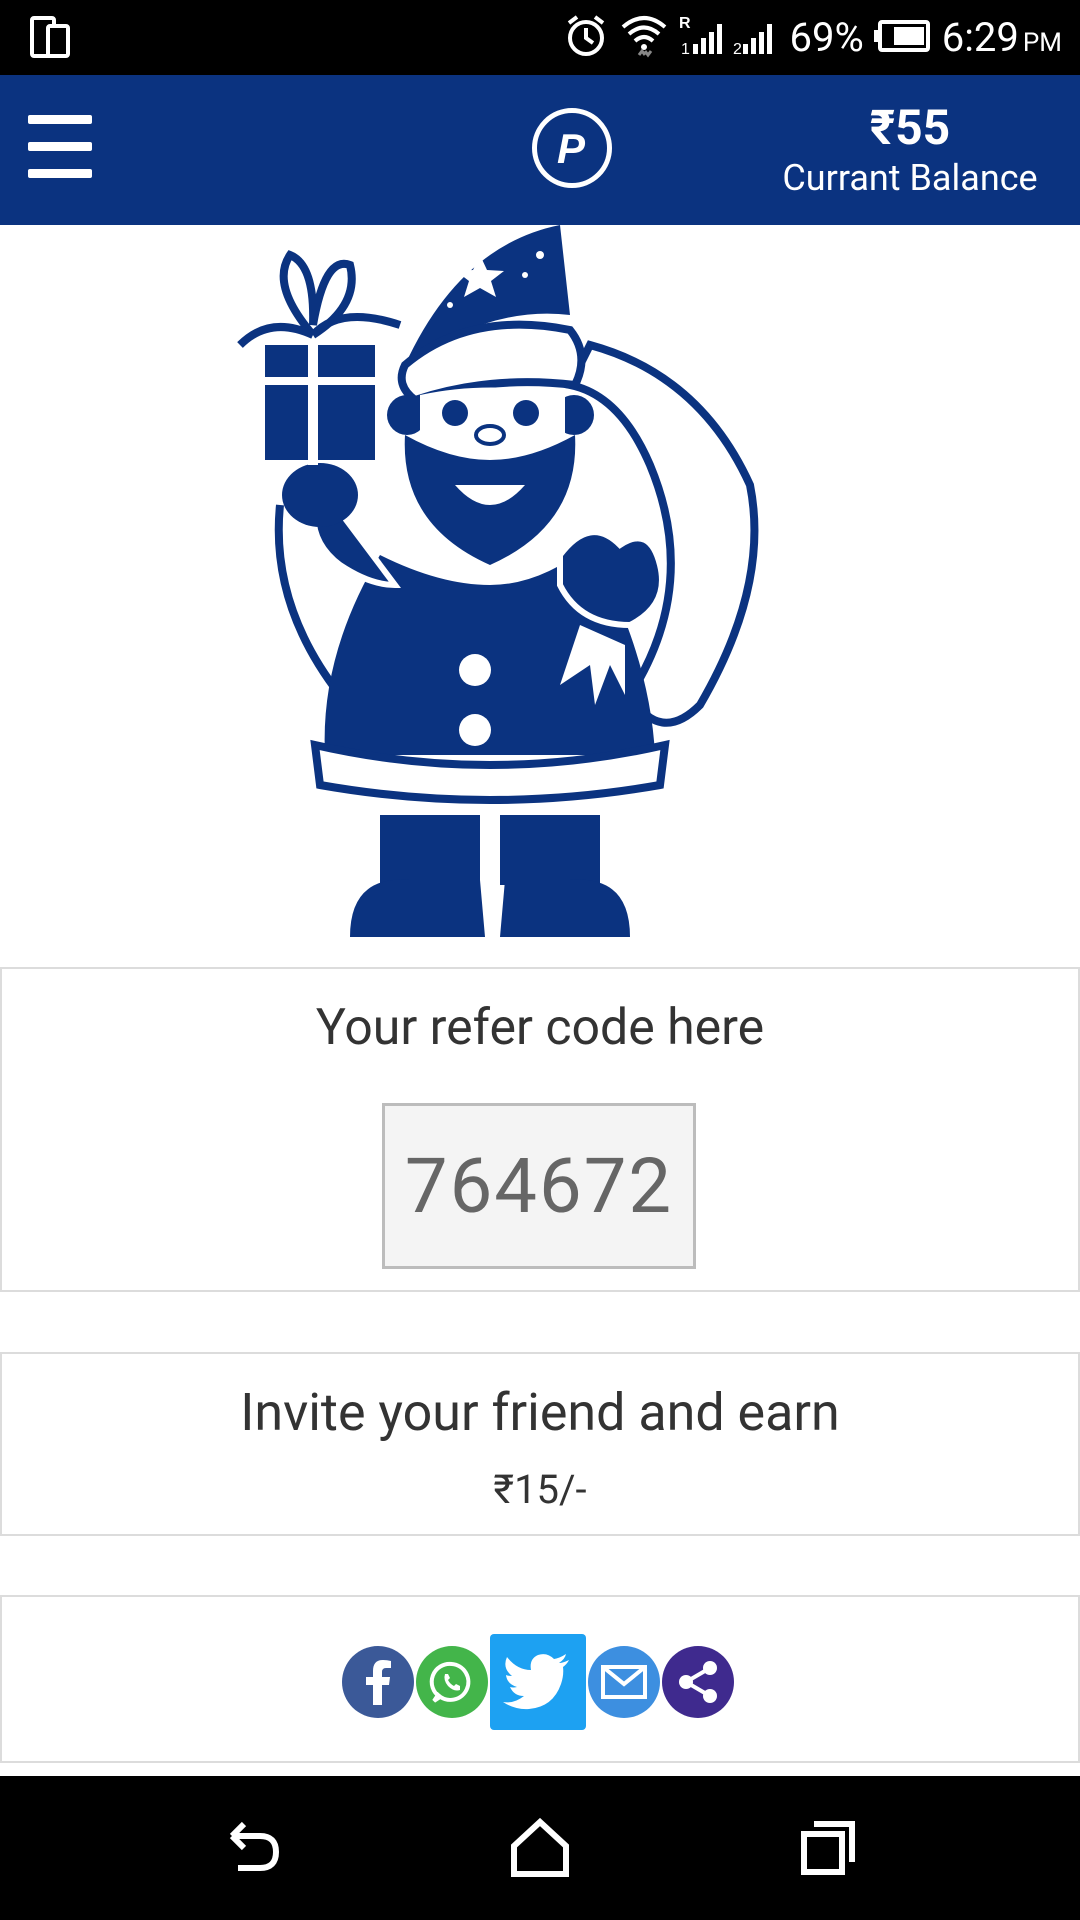  Describe the element at coordinates (378, 1682) in the screenshot. I see `facebook-icon` at that location.